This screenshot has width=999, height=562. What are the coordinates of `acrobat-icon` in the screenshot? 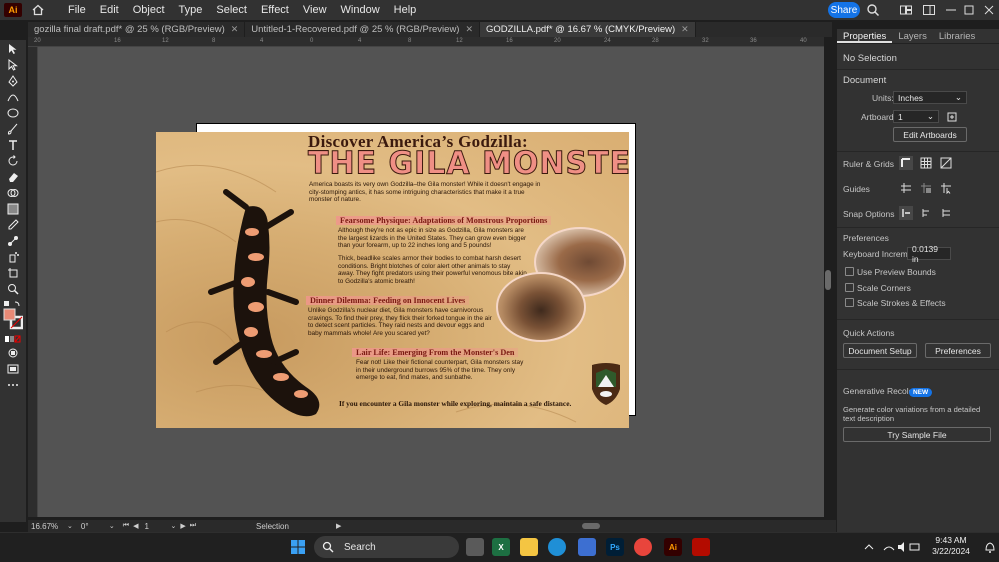 It's located at (701, 547).